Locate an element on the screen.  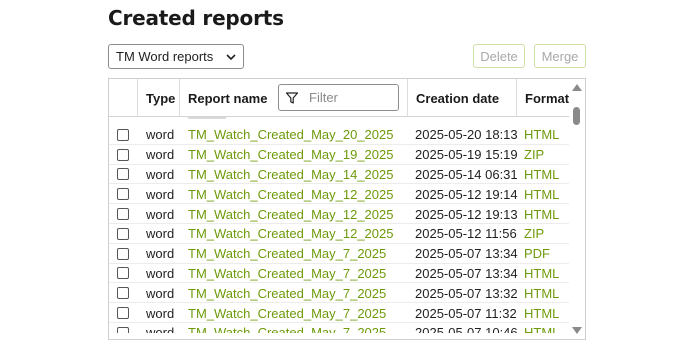
vertical-scrollbar is located at coordinates (577, 209).